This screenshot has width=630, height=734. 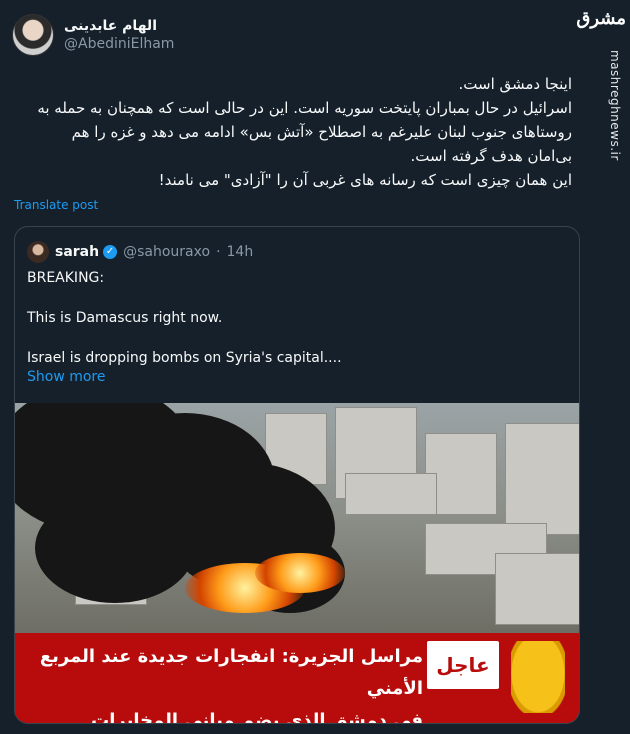 I want to click on quoted-tweet-header: sarah ✓ @sahouraxo · 14h, so click(x=140, y=252).